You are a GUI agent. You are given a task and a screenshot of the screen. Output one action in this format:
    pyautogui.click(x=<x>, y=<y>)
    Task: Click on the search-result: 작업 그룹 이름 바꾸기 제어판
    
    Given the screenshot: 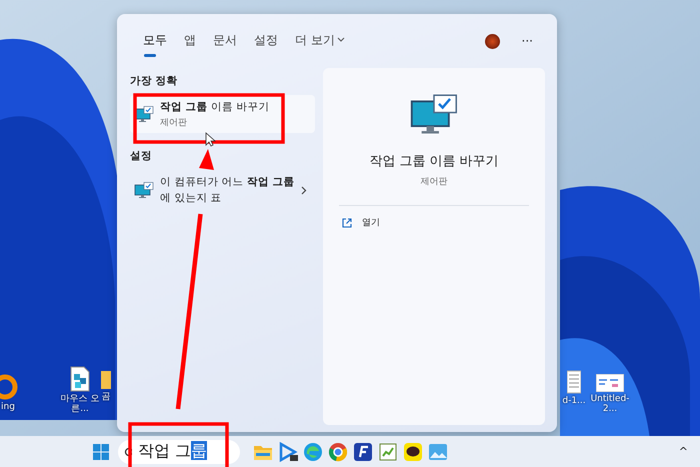 What is the action you would take?
    pyautogui.click(x=222, y=114)
    